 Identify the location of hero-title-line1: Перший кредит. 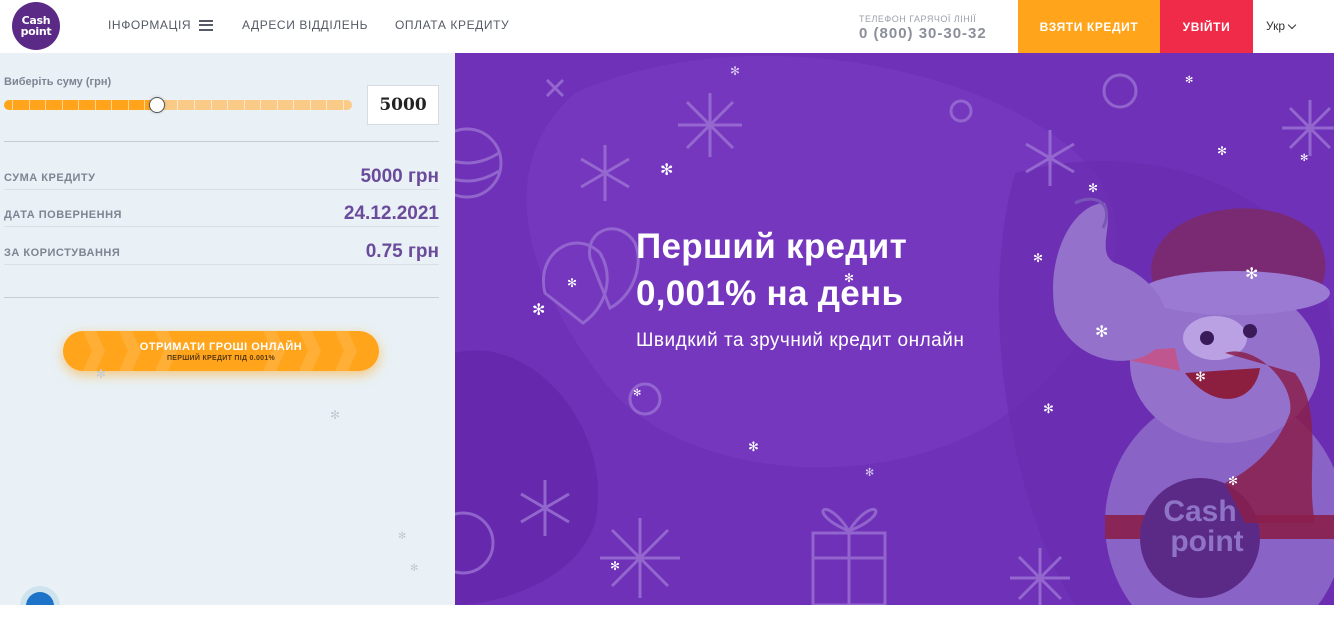
(772, 246).